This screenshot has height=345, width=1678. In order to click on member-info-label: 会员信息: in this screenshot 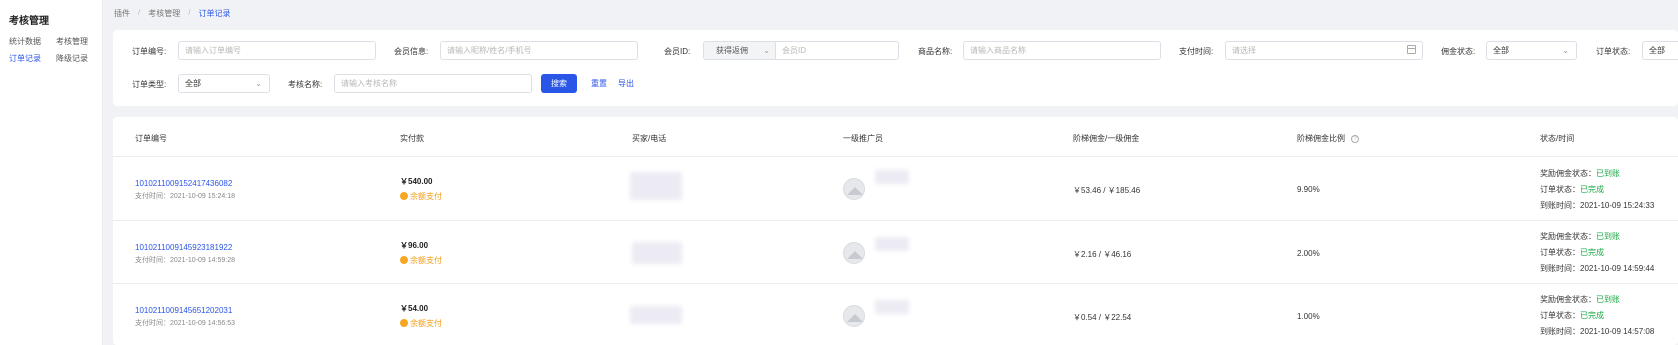, I will do `click(411, 51)`.